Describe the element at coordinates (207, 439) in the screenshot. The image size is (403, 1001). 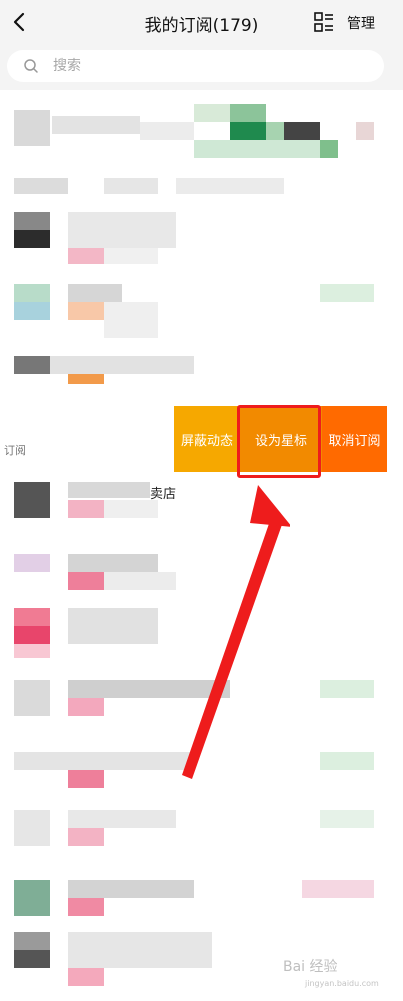
I see `block-updates-button: 屏蔽动态` at that location.